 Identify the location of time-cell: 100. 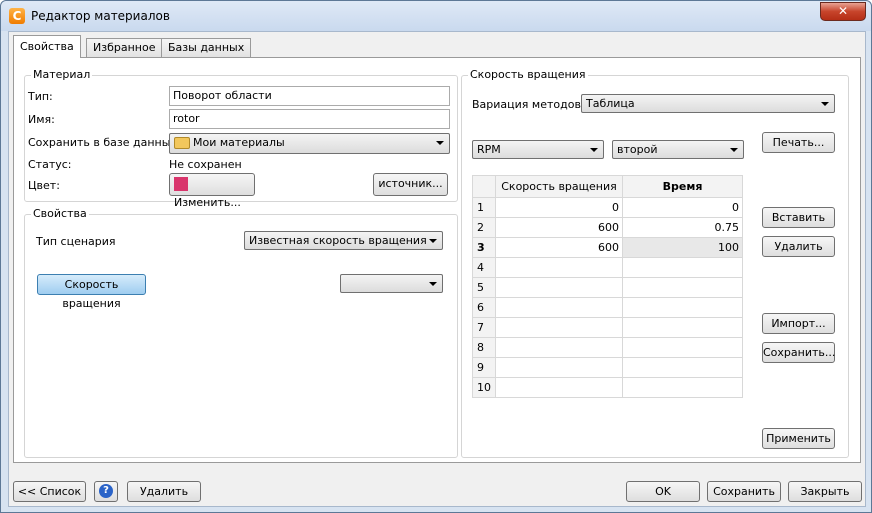
(682, 247).